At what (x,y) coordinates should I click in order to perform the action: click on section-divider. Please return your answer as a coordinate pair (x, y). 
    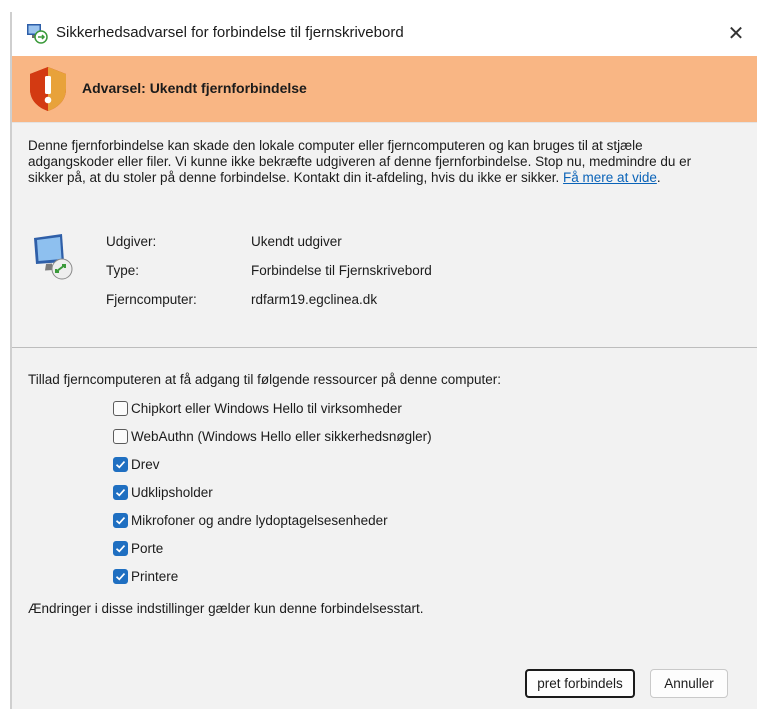
    Looking at the image, I should click on (384, 347).